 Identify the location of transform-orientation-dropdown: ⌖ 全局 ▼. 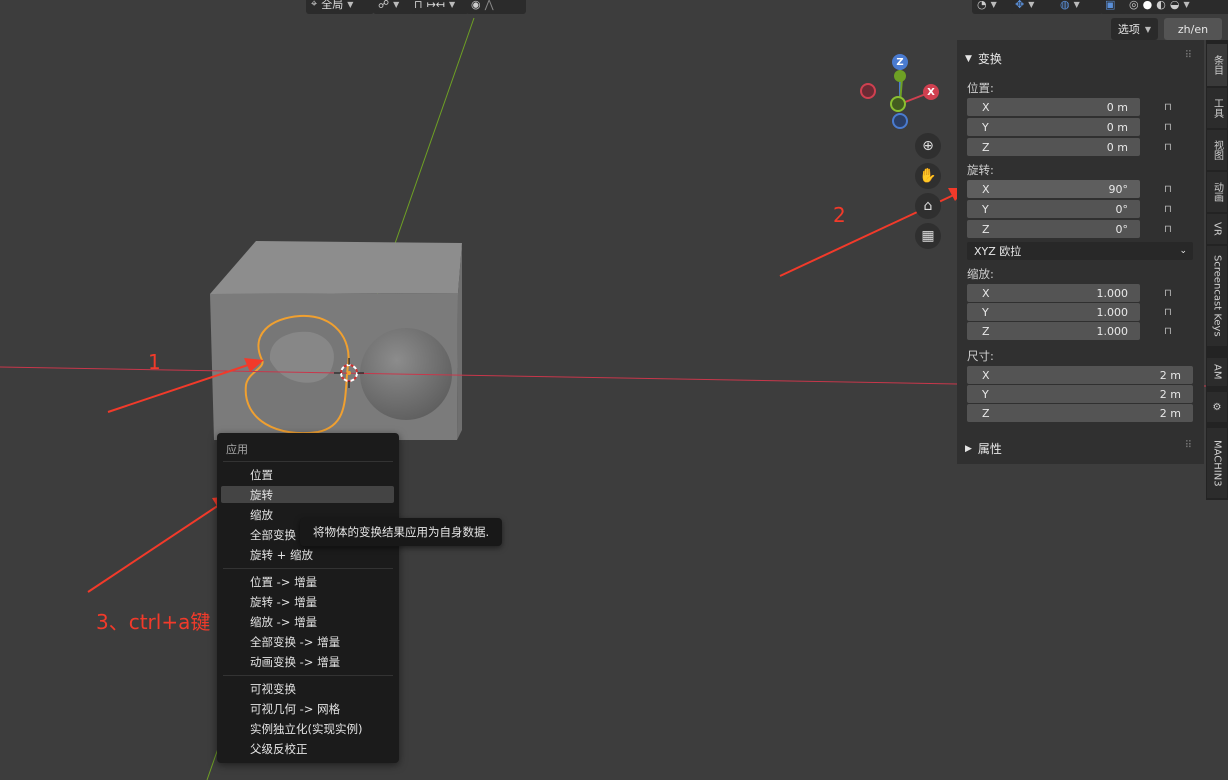
(340, 7).